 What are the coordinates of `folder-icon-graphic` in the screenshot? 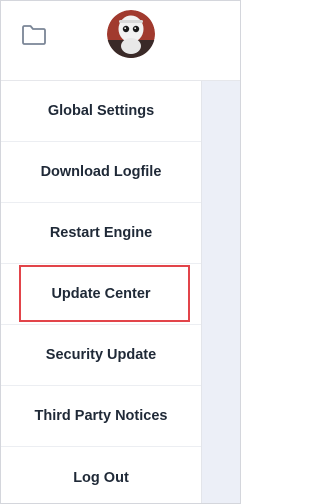 It's located at (34, 35).